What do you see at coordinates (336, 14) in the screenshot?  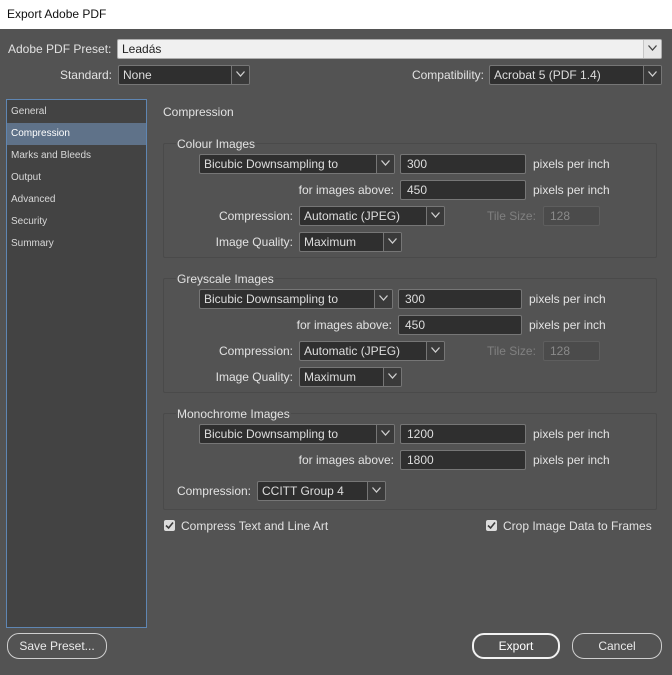 I see `window-title: Export Adobe PDF` at bounding box center [336, 14].